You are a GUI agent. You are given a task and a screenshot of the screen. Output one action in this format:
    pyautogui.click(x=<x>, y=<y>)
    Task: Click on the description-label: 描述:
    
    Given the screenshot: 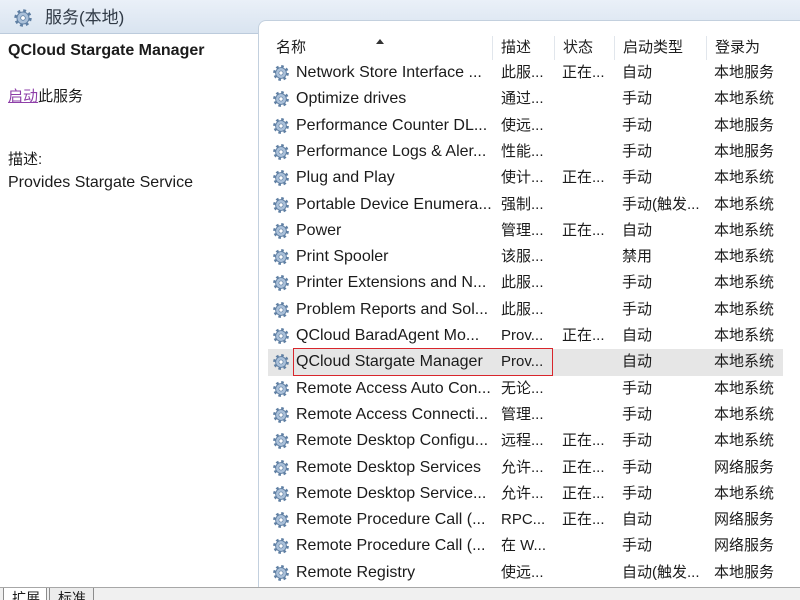 What is the action you would take?
    pyautogui.click(x=25, y=159)
    